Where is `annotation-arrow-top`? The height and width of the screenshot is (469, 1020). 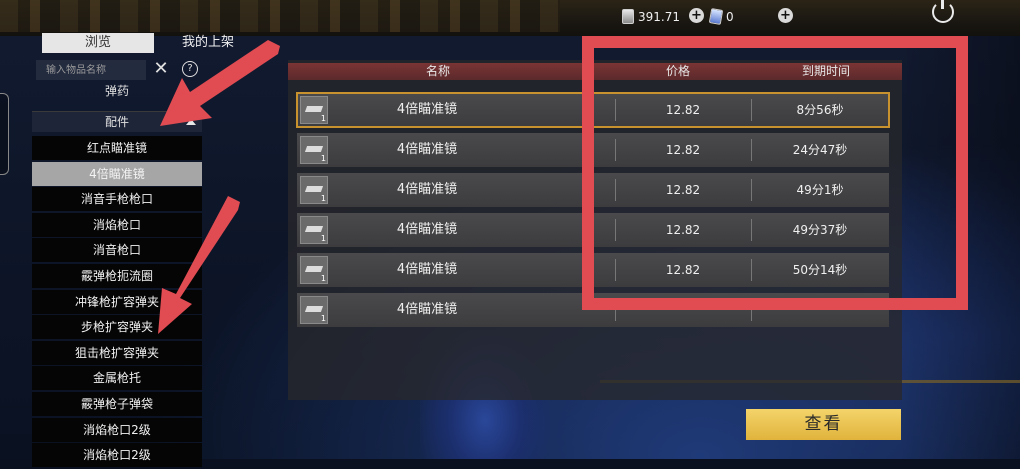 annotation-arrow-top is located at coordinates (220, 83).